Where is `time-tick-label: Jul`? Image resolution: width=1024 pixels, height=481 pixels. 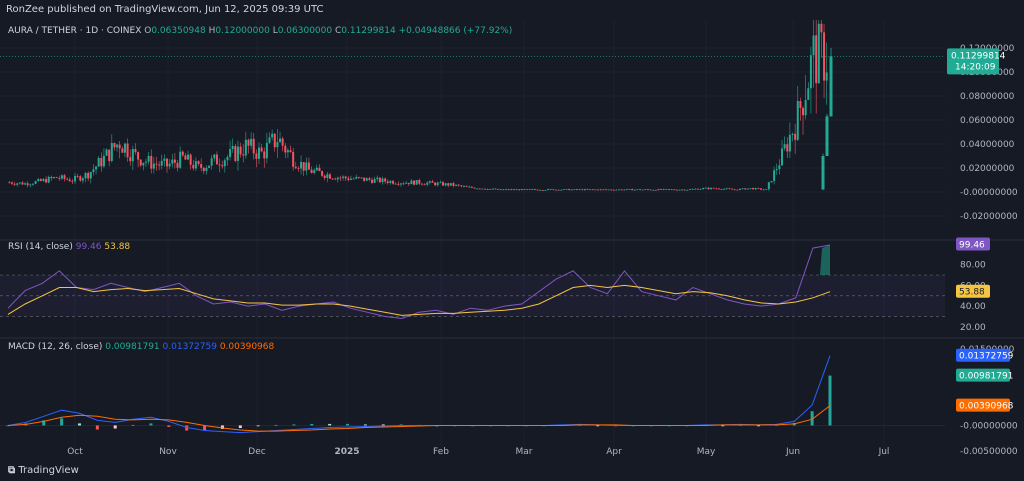
time-tick-label: Jul is located at coordinates (884, 452).